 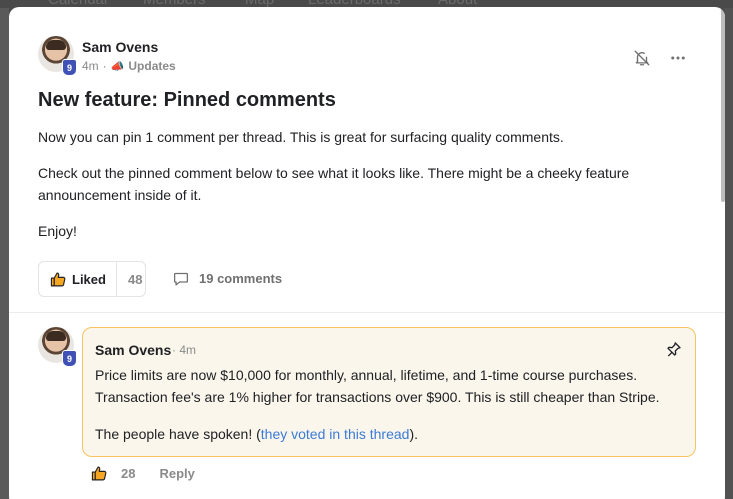 I want to click on post-meta: 4m · 📣 Updates, so click(x=129, y=66).